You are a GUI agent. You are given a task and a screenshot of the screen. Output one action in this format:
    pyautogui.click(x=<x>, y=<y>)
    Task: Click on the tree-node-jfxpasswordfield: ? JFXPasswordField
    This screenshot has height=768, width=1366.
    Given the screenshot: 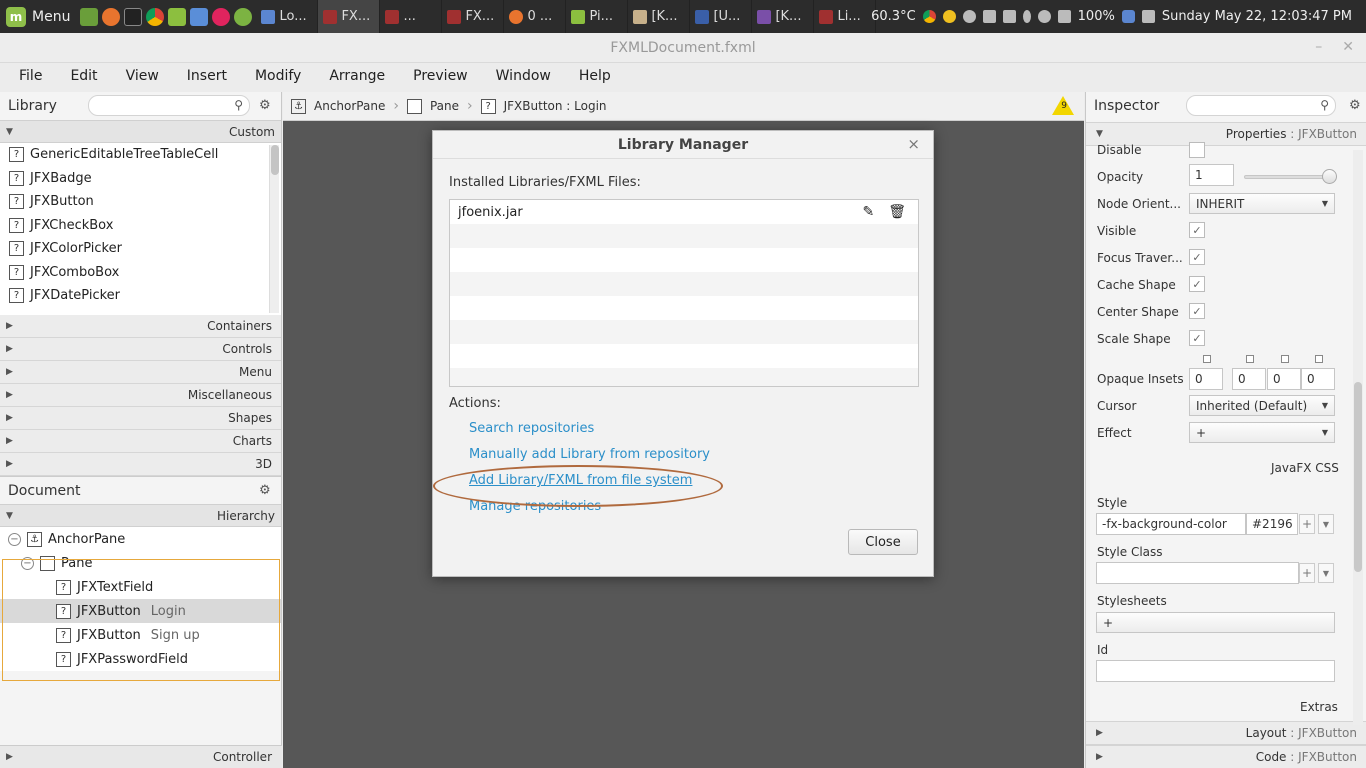 What is the action you would take?
    pyautogui.click(x=140, y=659)
    